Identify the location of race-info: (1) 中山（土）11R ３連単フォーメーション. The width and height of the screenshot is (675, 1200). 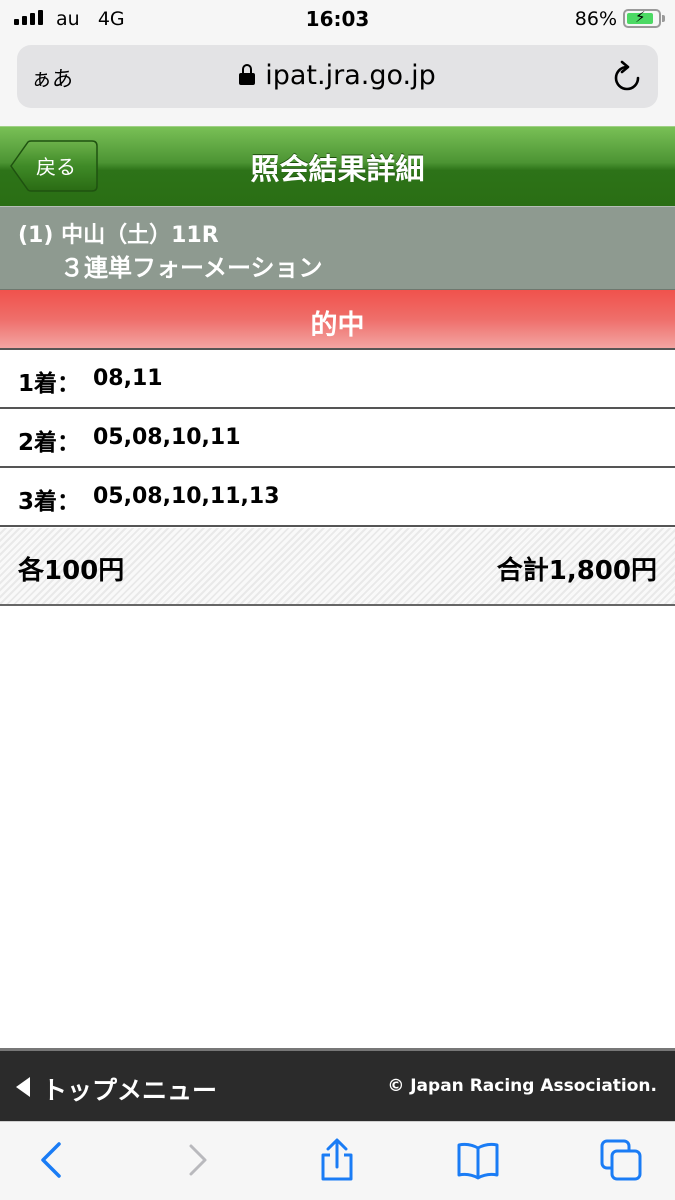
(337, 248).